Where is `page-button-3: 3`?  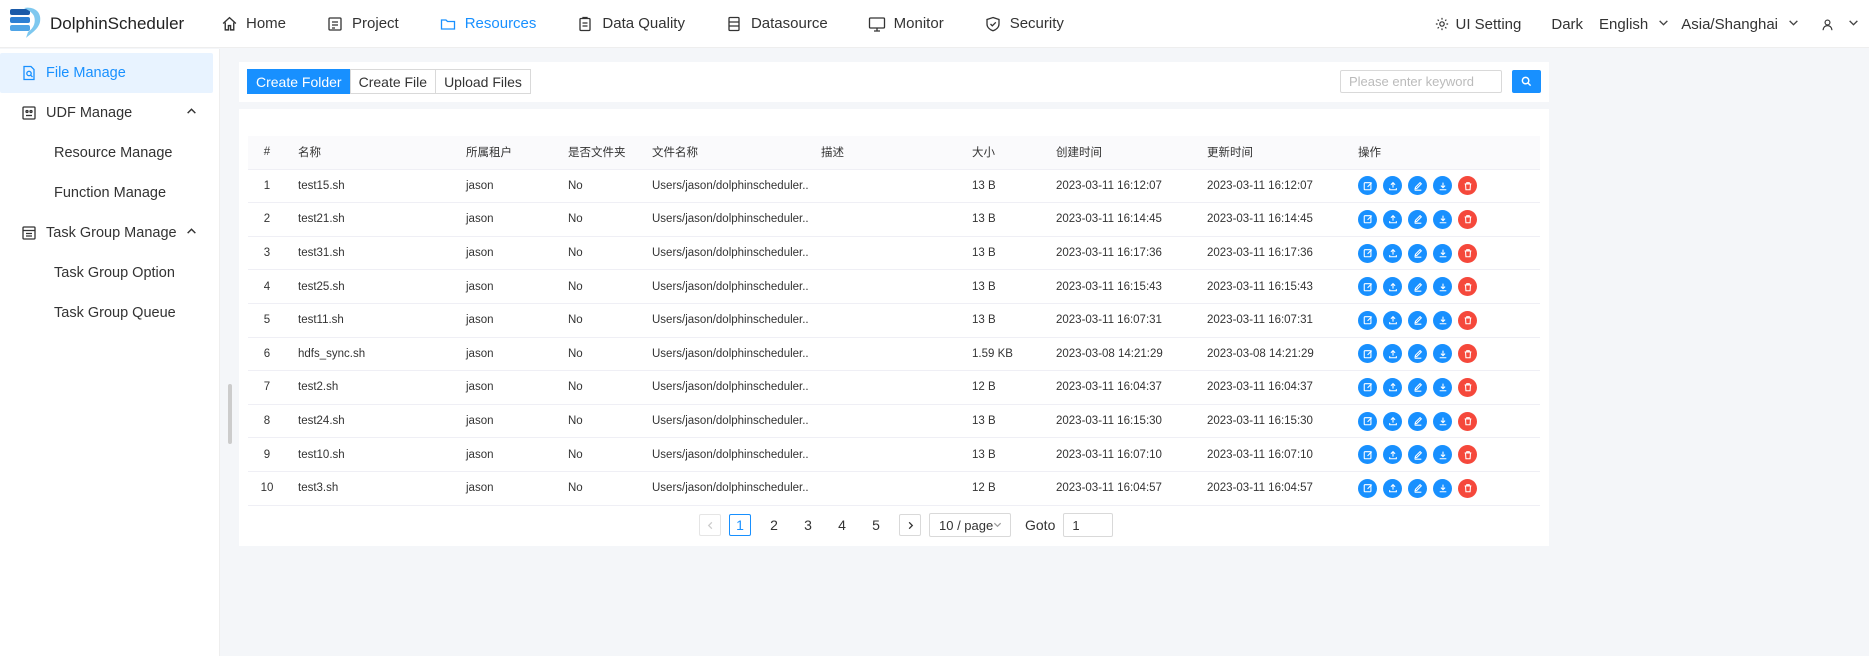
page-button-3: 3 is located at coordinates (808, 525).